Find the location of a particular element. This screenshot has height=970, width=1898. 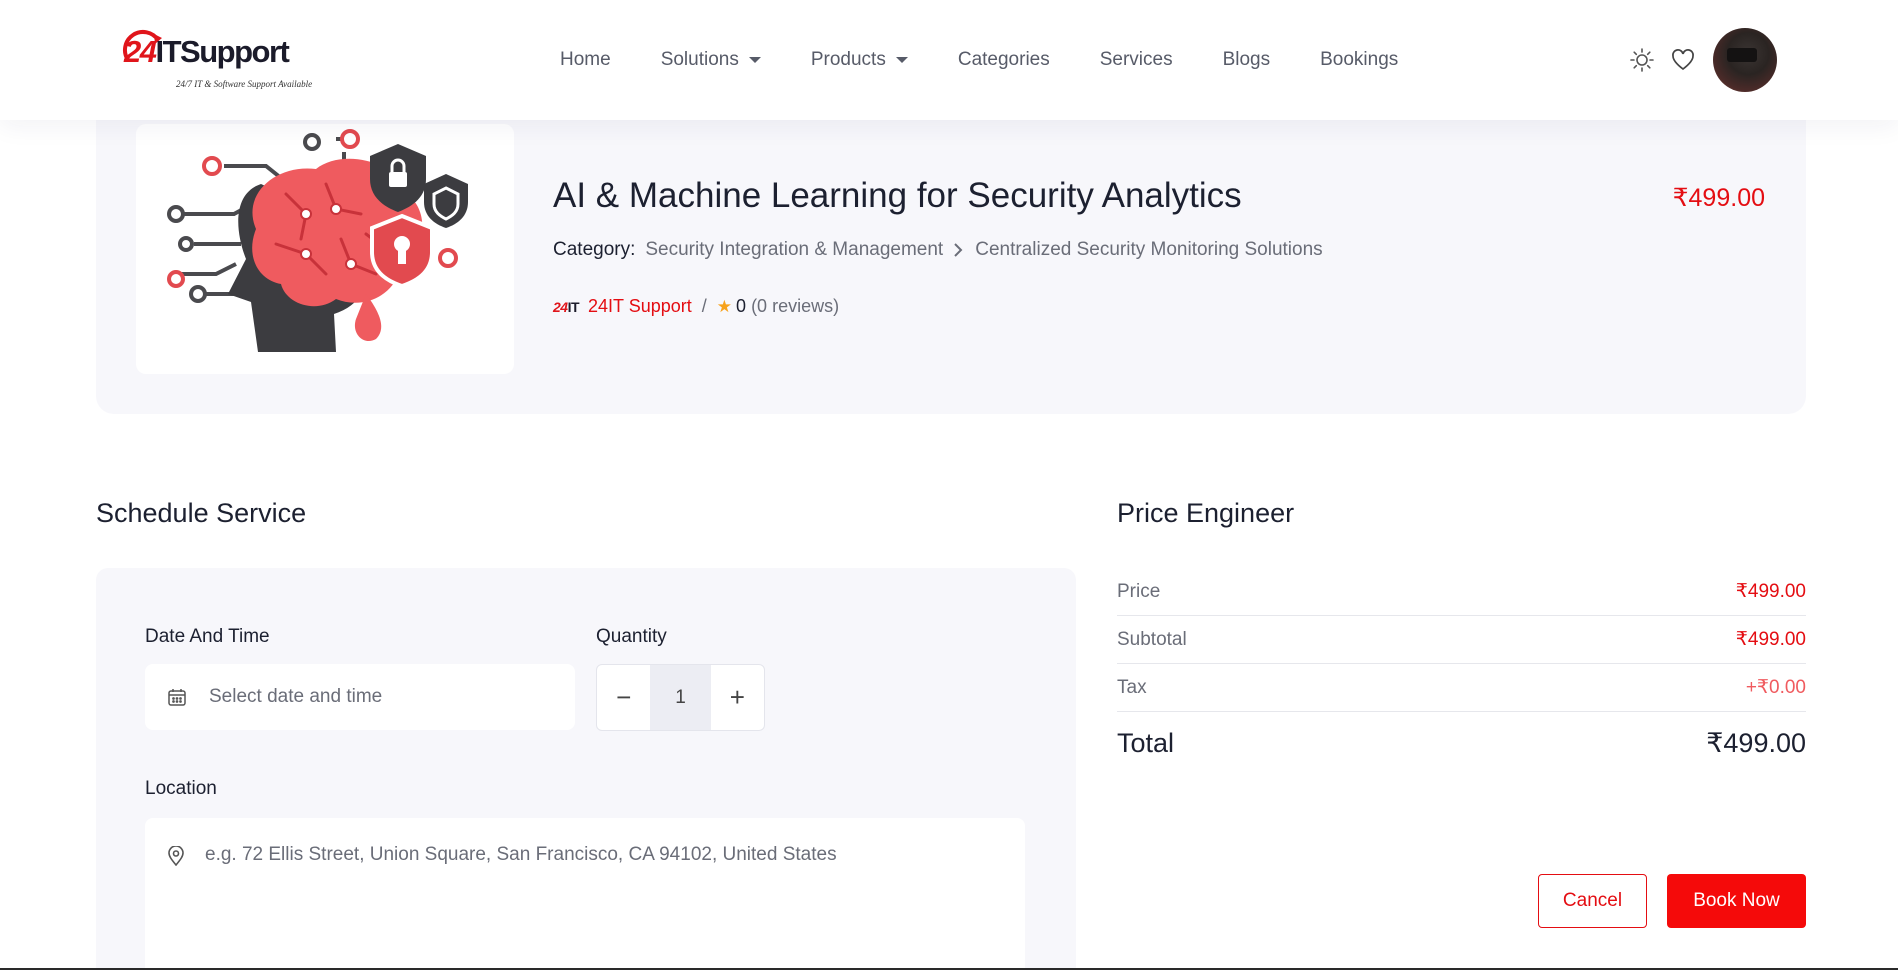

book-now-button: Book Now is located at coordinates (1736, 901).